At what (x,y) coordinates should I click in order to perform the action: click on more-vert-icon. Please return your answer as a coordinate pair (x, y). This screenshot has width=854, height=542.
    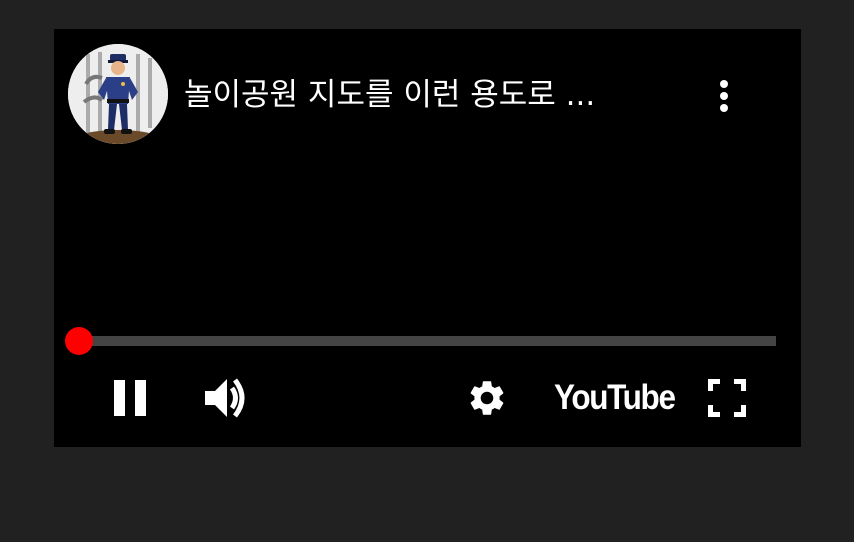
    Looking at the image, I should click on (724, 96).